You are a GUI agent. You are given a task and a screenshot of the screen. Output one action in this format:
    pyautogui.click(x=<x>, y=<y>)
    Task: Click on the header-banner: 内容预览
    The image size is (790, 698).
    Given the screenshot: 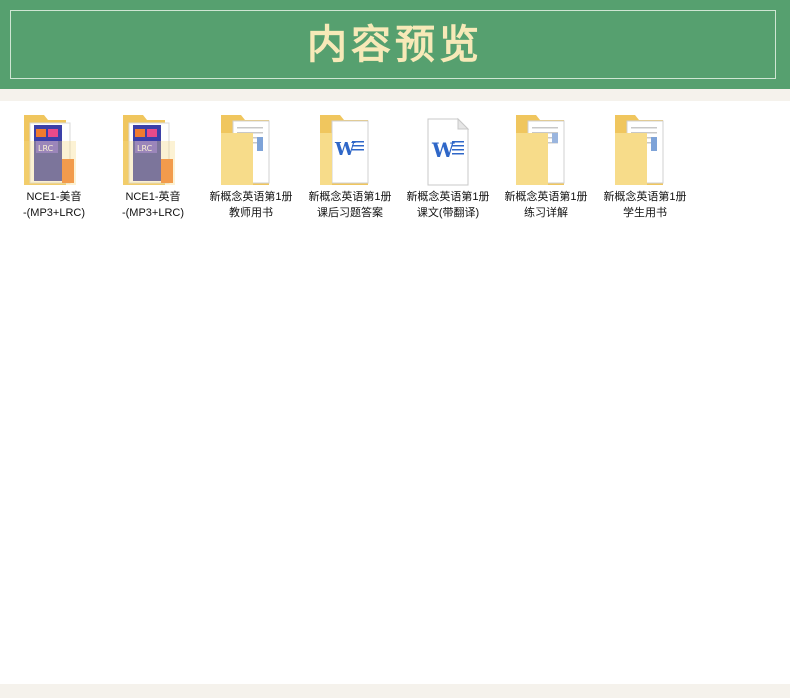 What is the action you would take?
    pyautogui.click(x=395, y=44)
    